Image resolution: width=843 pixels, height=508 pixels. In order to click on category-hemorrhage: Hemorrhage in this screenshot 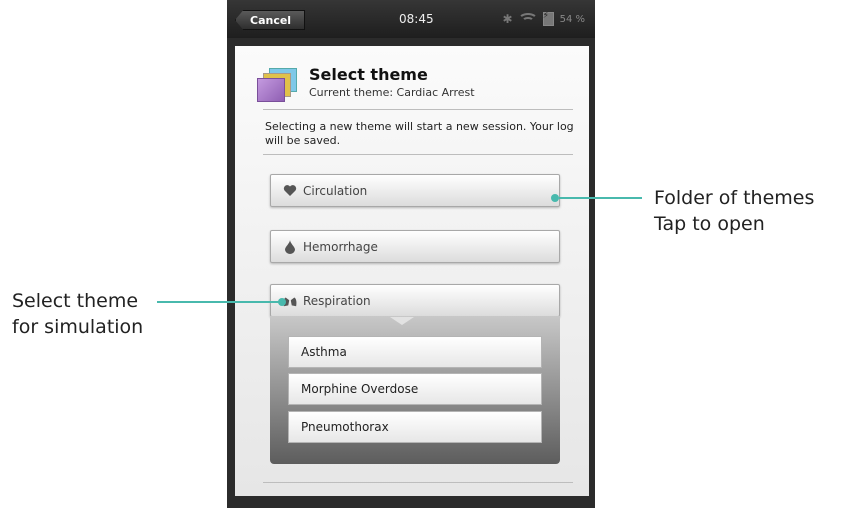, I will do `click(415, 246)`.